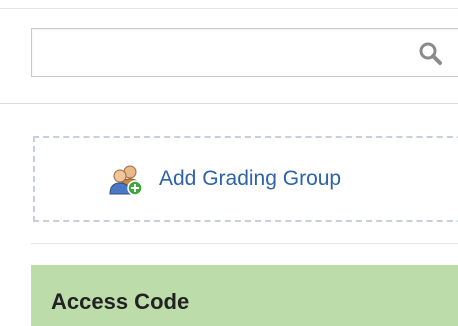 The image size is (458, 326). I want to click on section-title: Access Code, so click(120, 301).